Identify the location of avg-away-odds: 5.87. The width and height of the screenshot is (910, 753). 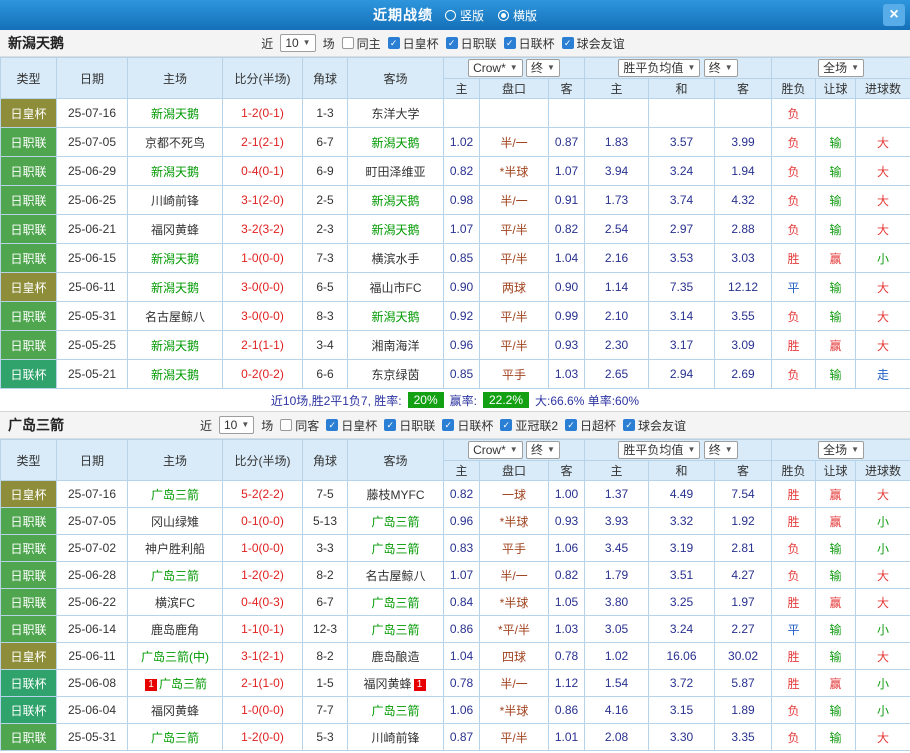
(743, 683).